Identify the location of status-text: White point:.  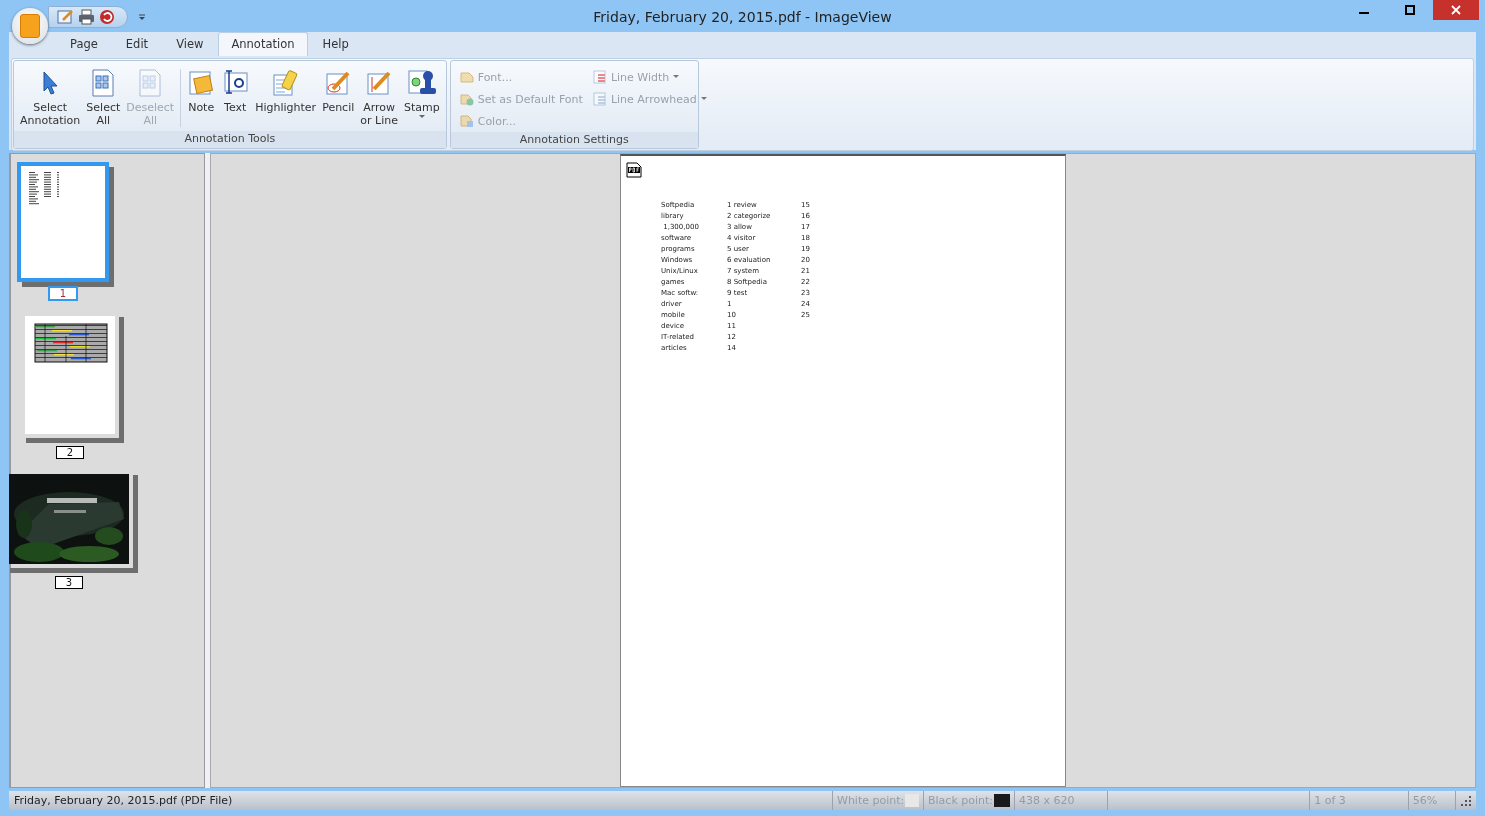
(871, 800).